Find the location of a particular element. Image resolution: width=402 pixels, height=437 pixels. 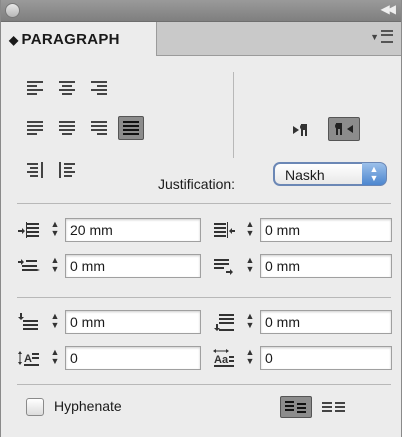

justify-last-right-button is located at coordinates (100, 128).